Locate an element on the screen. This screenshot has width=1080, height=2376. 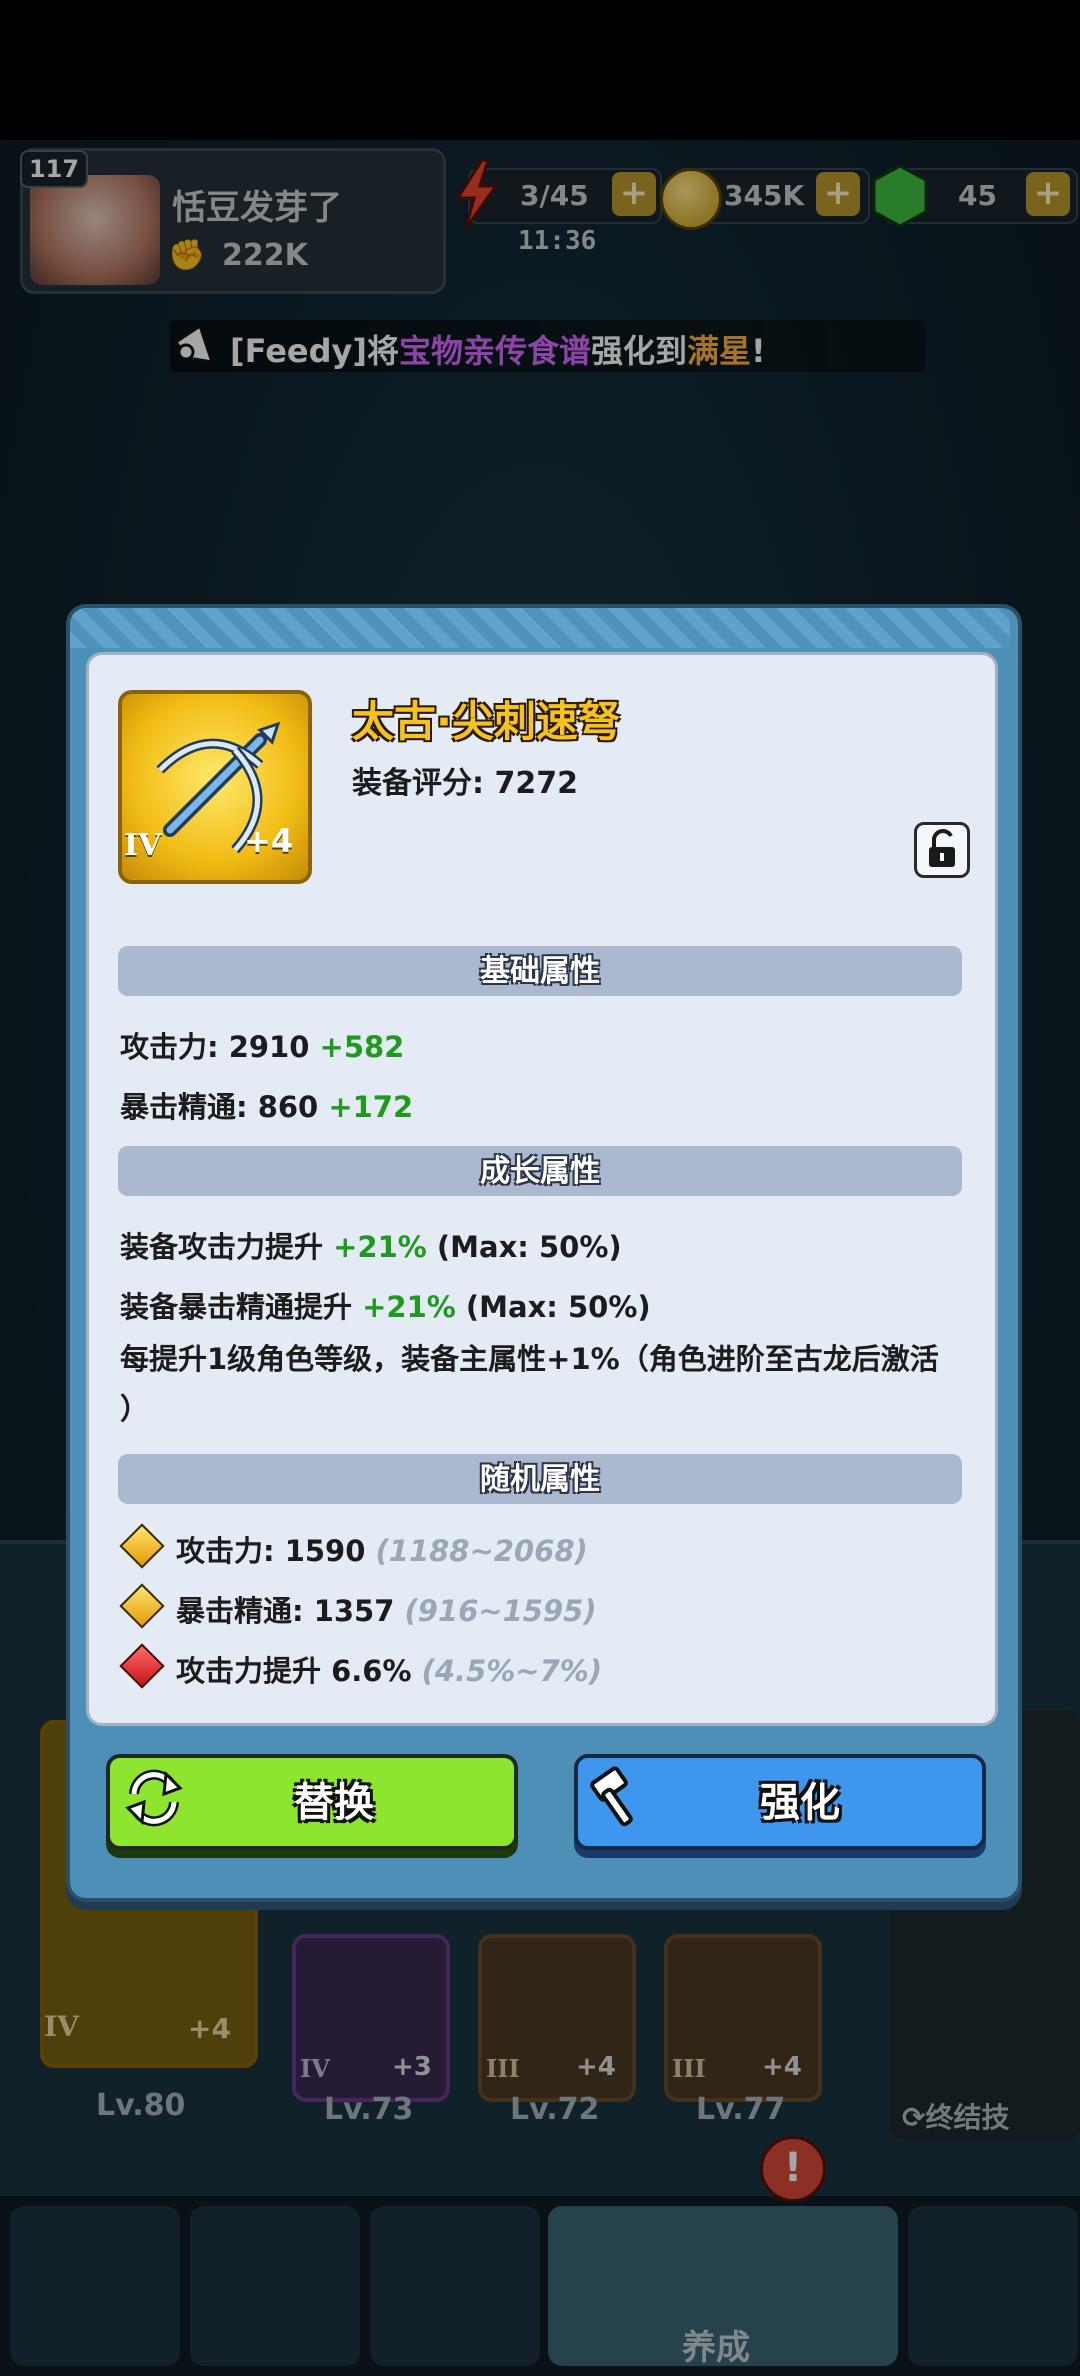
random-attr-attack-pct-label: 攻击力提升 6.6% is located at coordinates (299, 1671).